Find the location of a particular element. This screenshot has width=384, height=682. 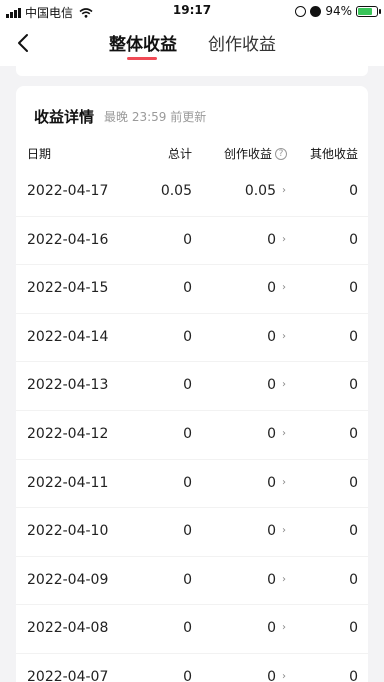

table-row: 2022-04-12 0 0 0 › is located at coordinates (192, 435).